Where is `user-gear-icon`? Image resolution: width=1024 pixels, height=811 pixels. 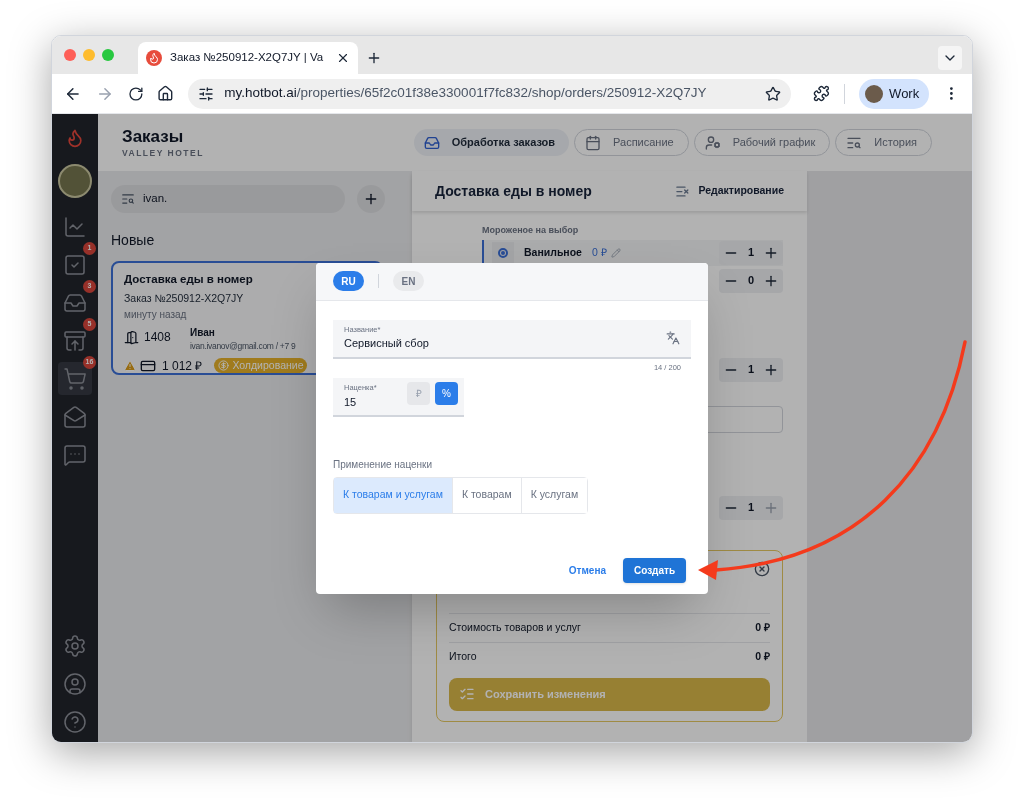 user-gear-icon is located at coordinates (712, 142).